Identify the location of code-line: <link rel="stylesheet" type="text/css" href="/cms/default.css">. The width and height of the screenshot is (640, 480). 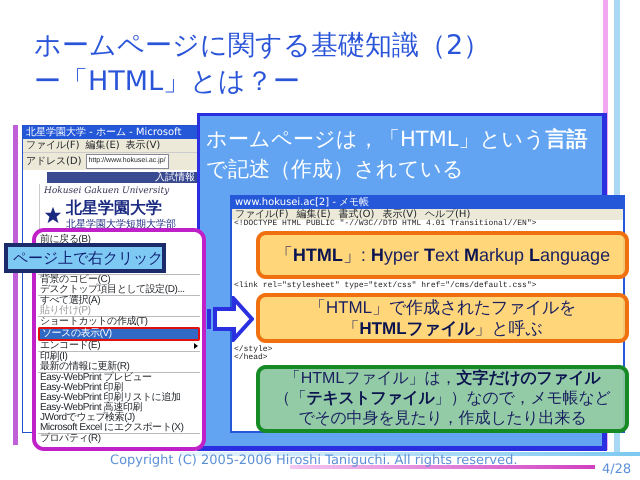
(385, 286).